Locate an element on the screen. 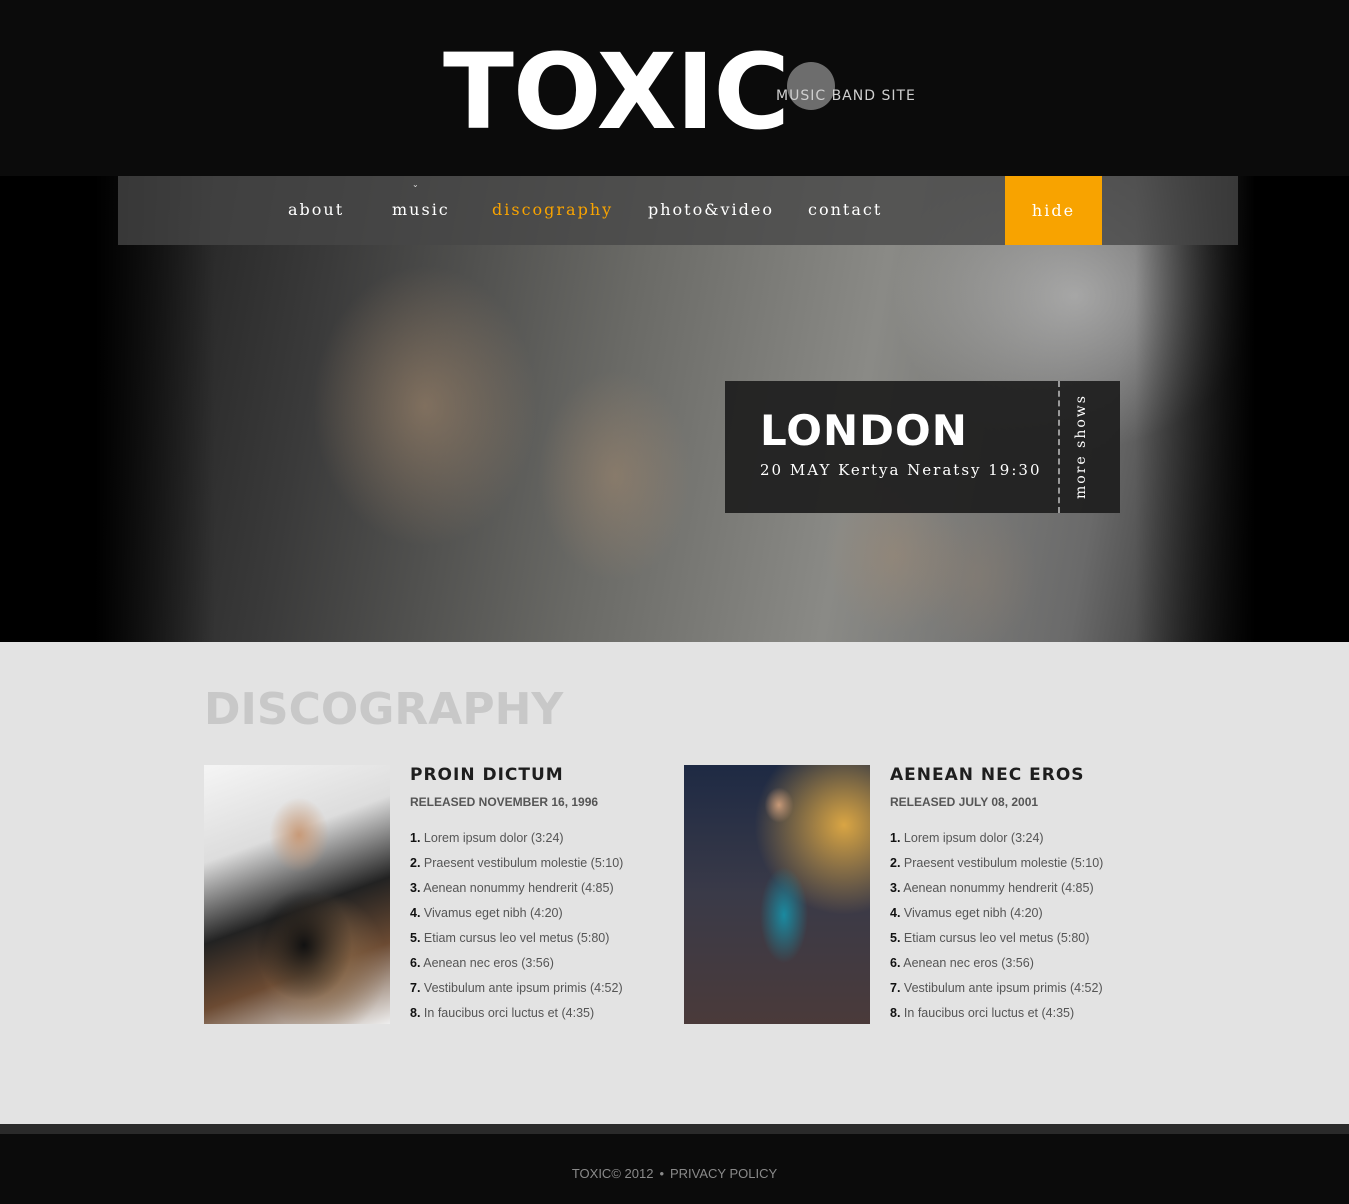 The width and height of the screenshot is (1349, 1204). logo-wordmark: TOXIC is located at coordinates (616, 92).